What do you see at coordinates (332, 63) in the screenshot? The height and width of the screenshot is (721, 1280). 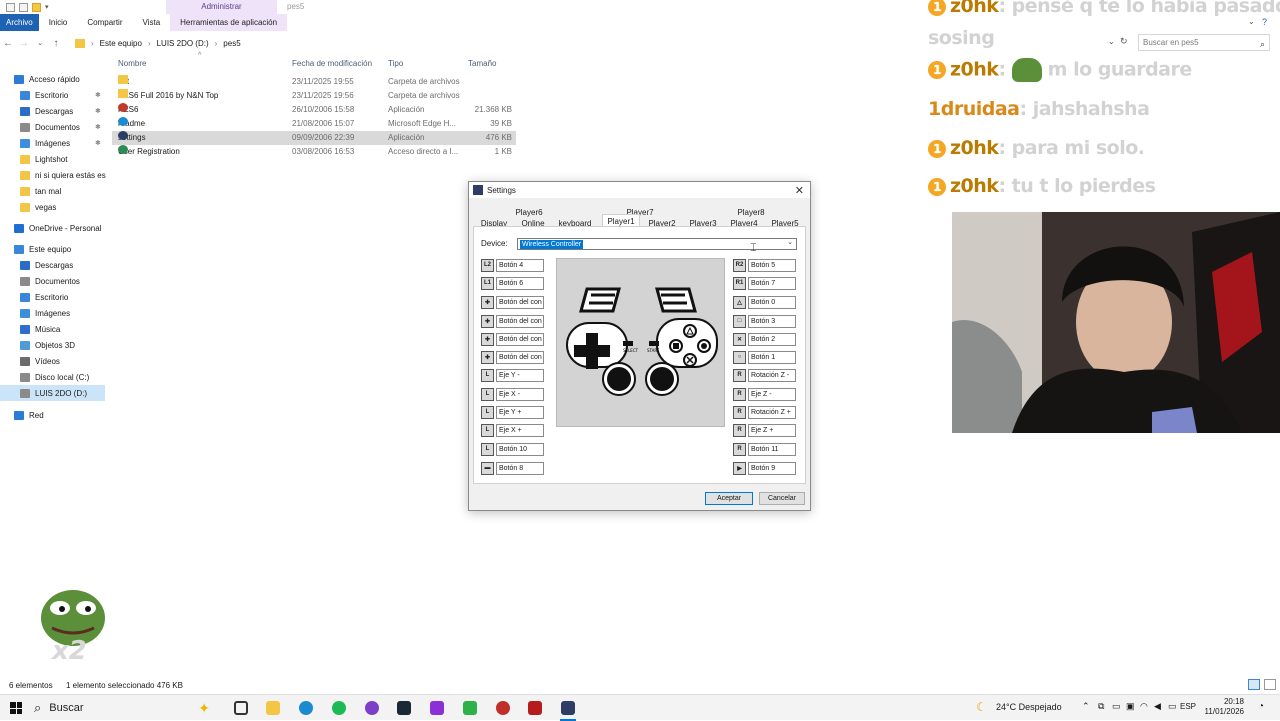 I see `column-header-fecha: Fecha de modificación` at bounding box center [332, 63].